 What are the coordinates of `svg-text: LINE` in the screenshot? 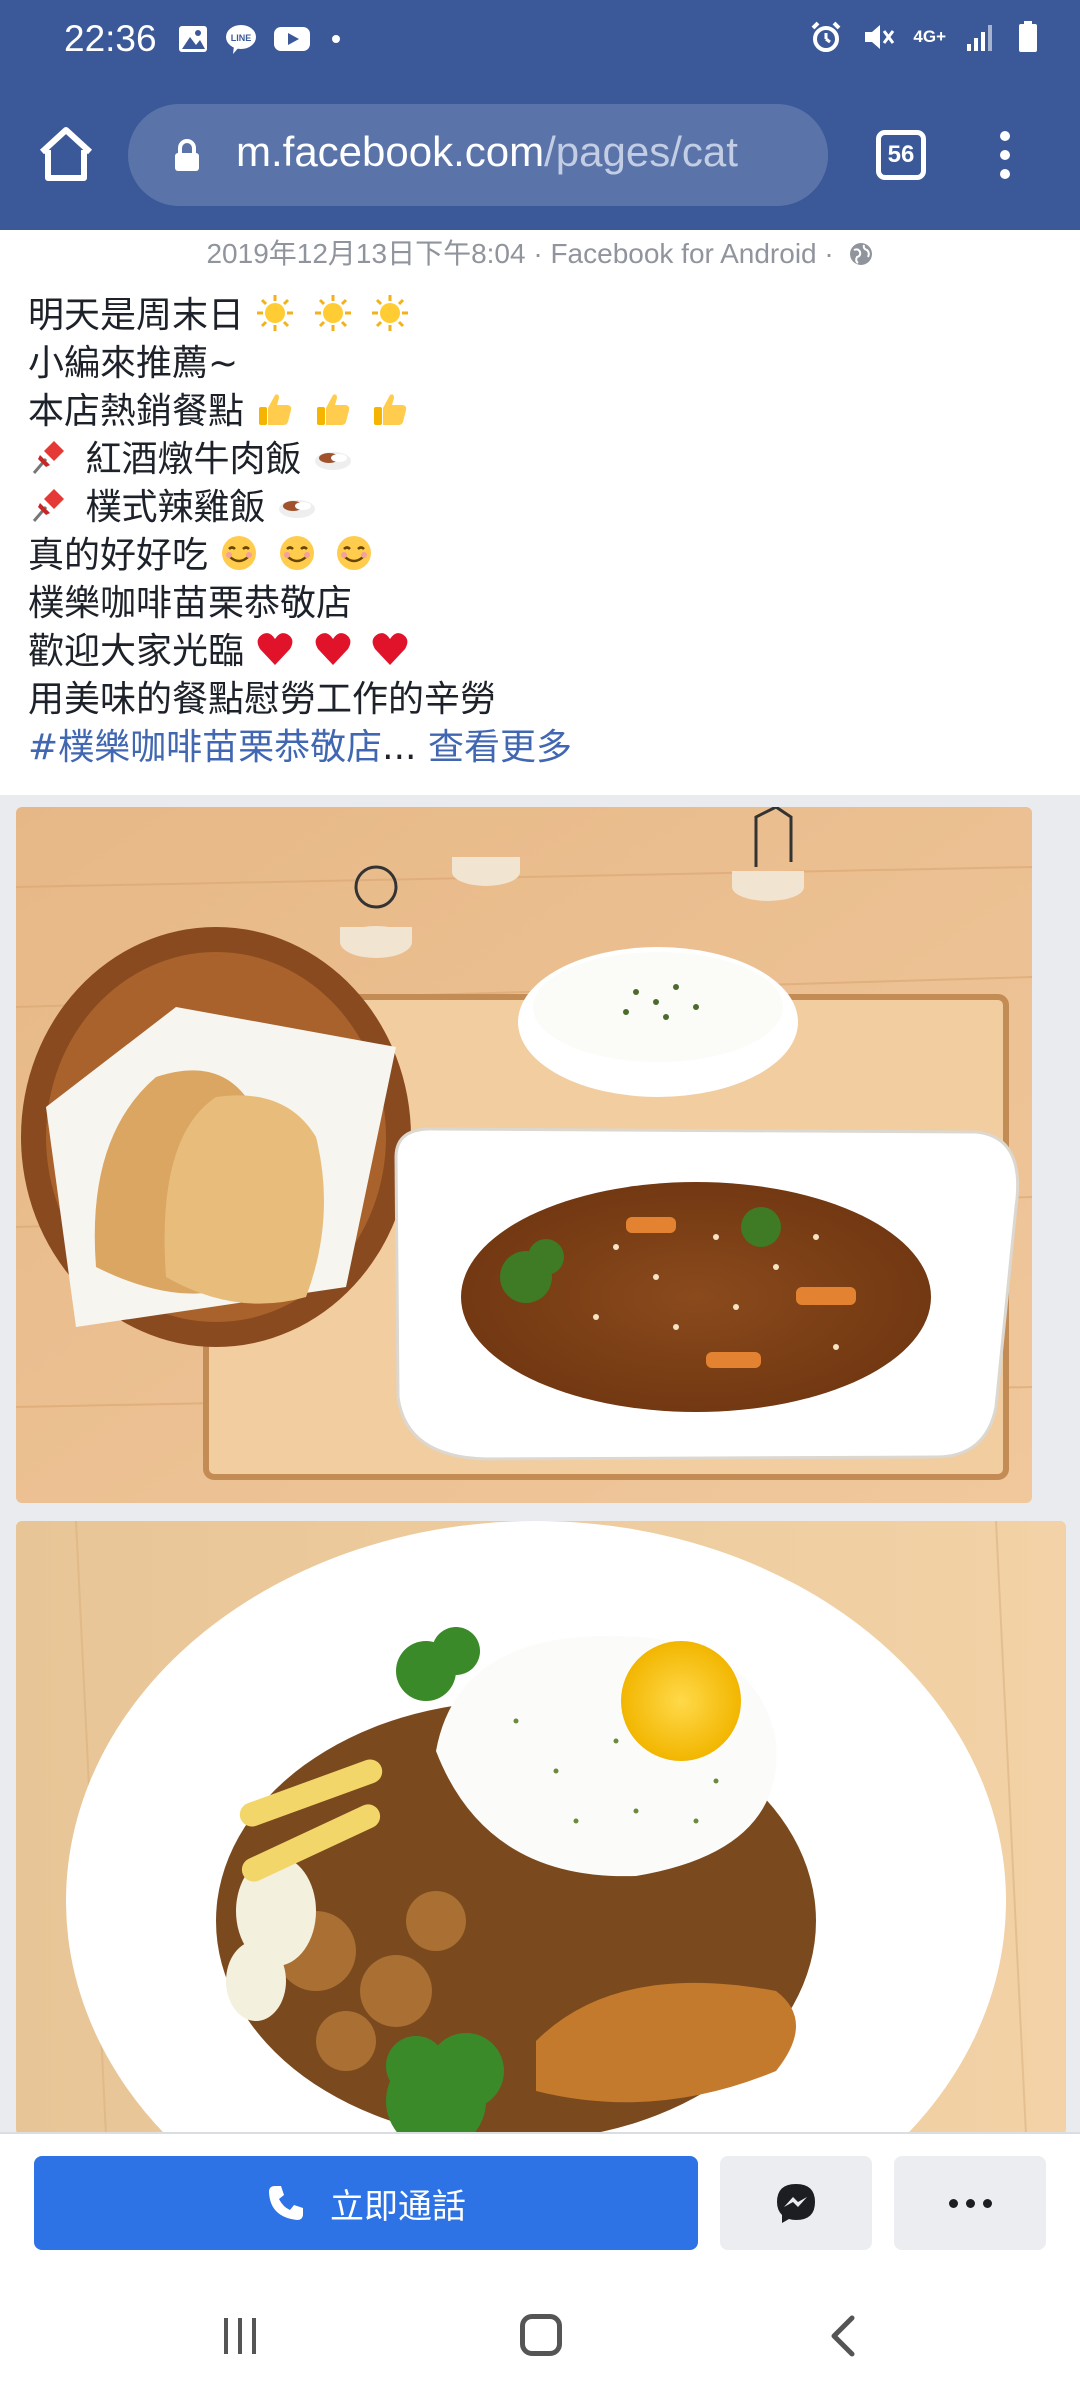 It's located at (241, 38).